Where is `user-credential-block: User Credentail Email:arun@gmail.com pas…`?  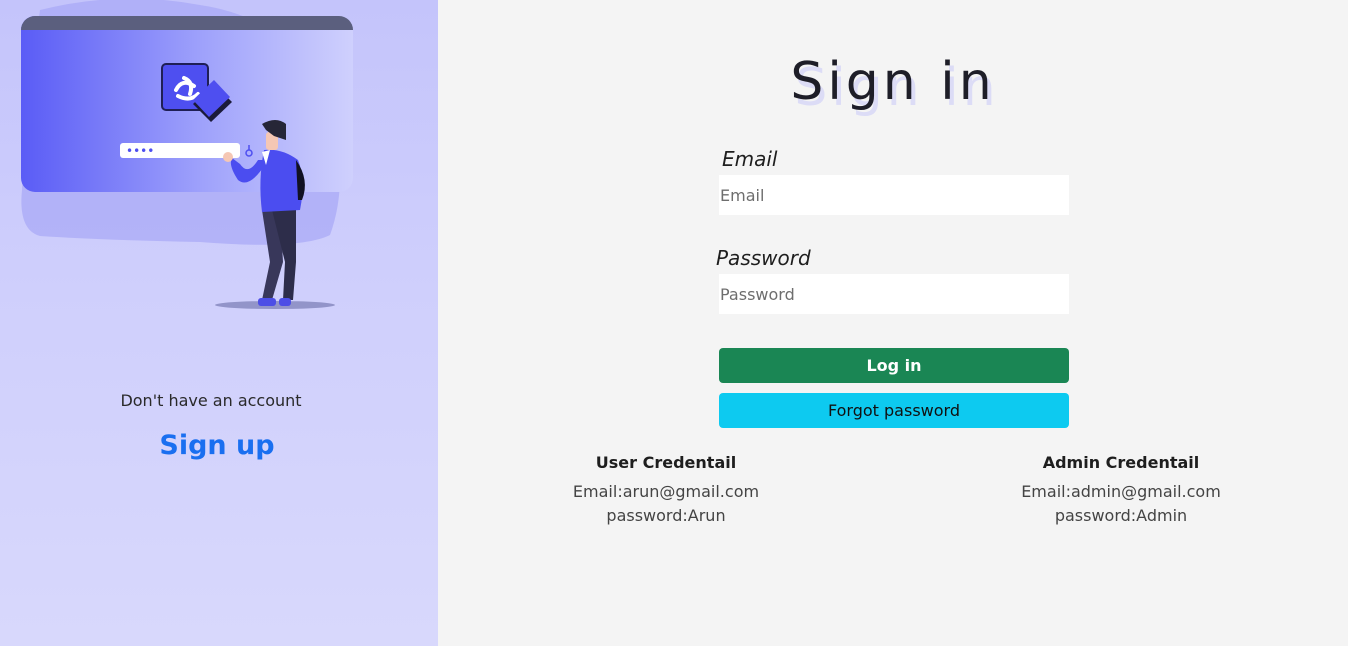
user-credential-block: User Credentail Email:arun@gmail.com pas… is located at coordinates (666, 490).